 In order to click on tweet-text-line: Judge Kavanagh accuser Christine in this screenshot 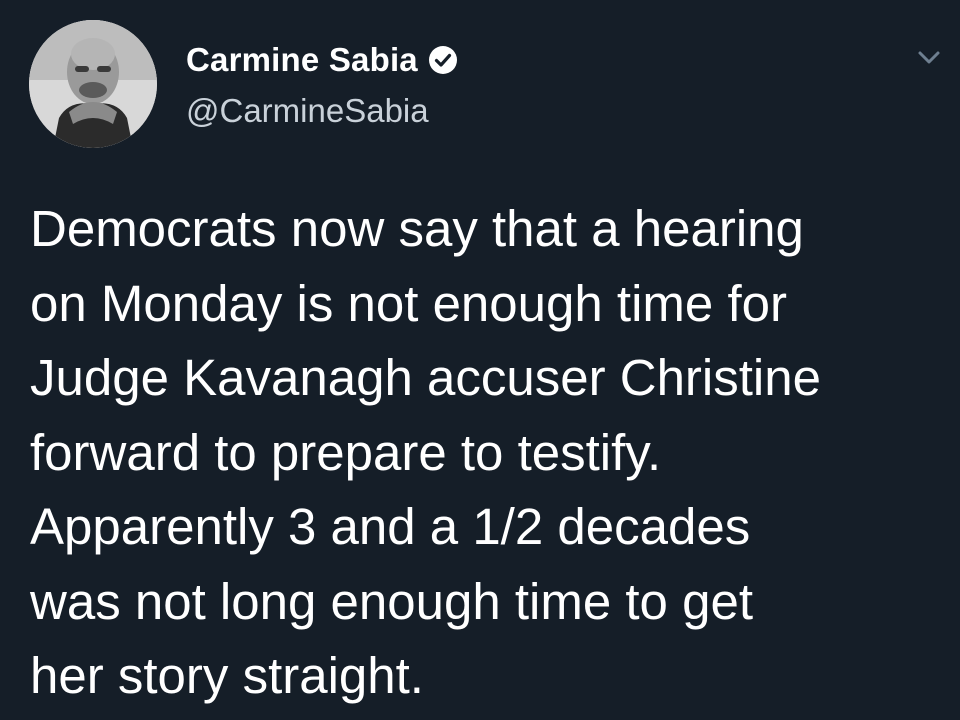, I will do `click(425, 377)`.